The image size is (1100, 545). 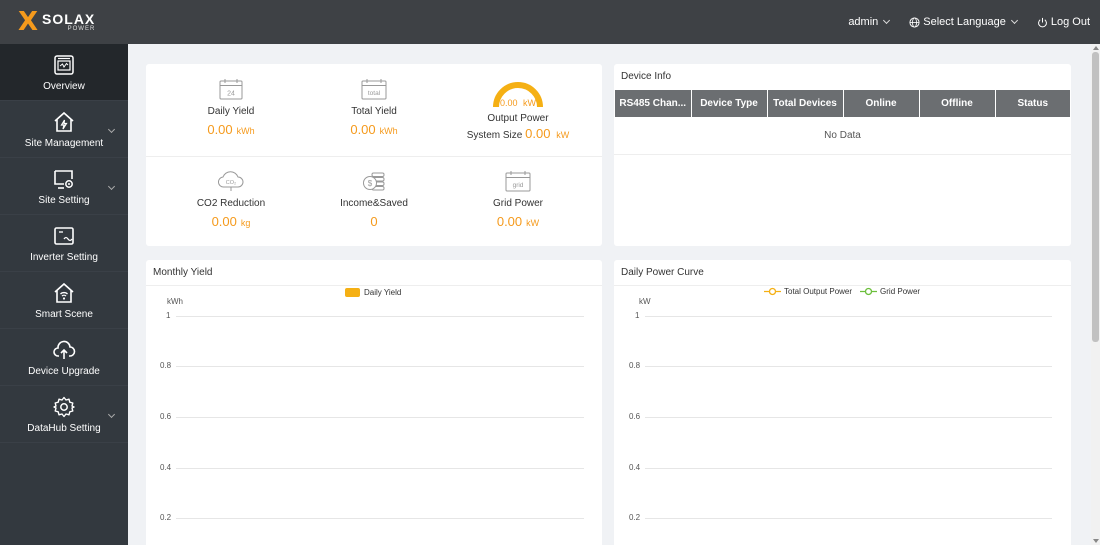 What do you see at coordinates (64, 143) in the screenshot?
I see `sidebar-item-label: Site Management` at bounding box center [64, 143].